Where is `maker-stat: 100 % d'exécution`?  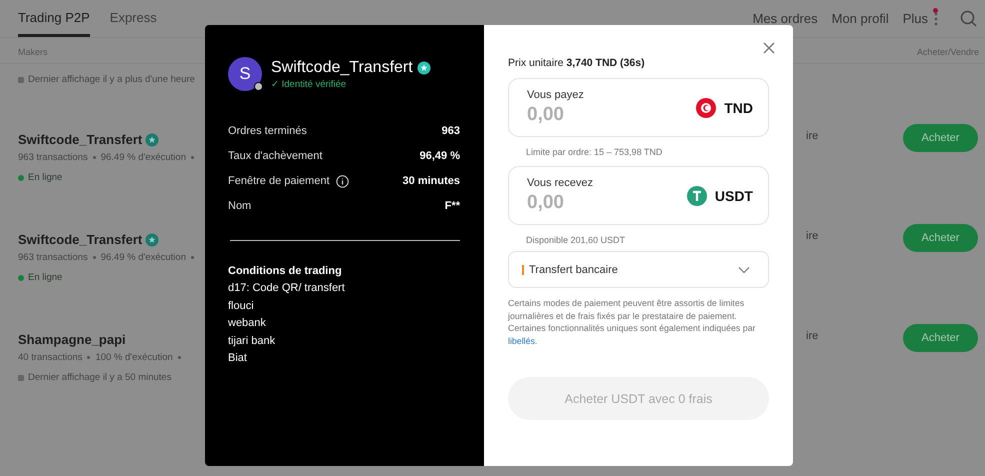
maker-stat: 100 % d'exécution is located at coordinates (134, 357).